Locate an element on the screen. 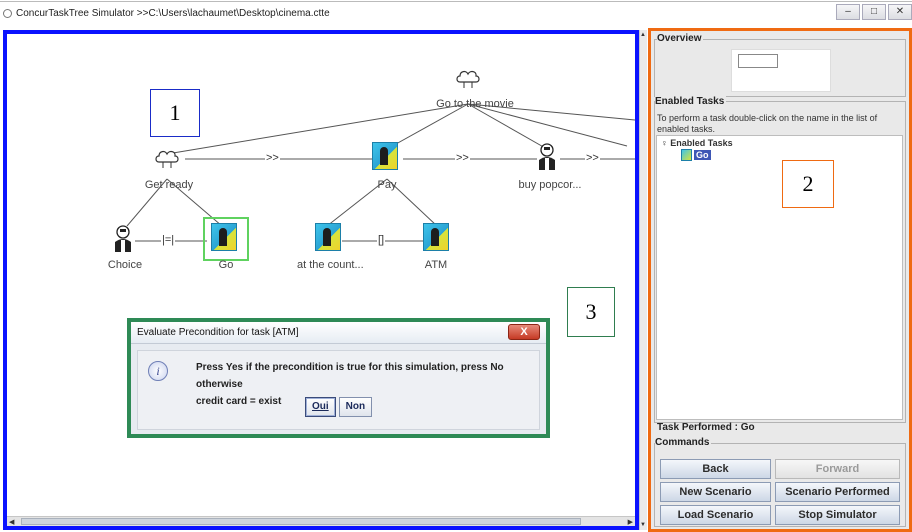 The width and height of the screenshot is (912, 532). back-button: Back is located at coordinates (715, 469).